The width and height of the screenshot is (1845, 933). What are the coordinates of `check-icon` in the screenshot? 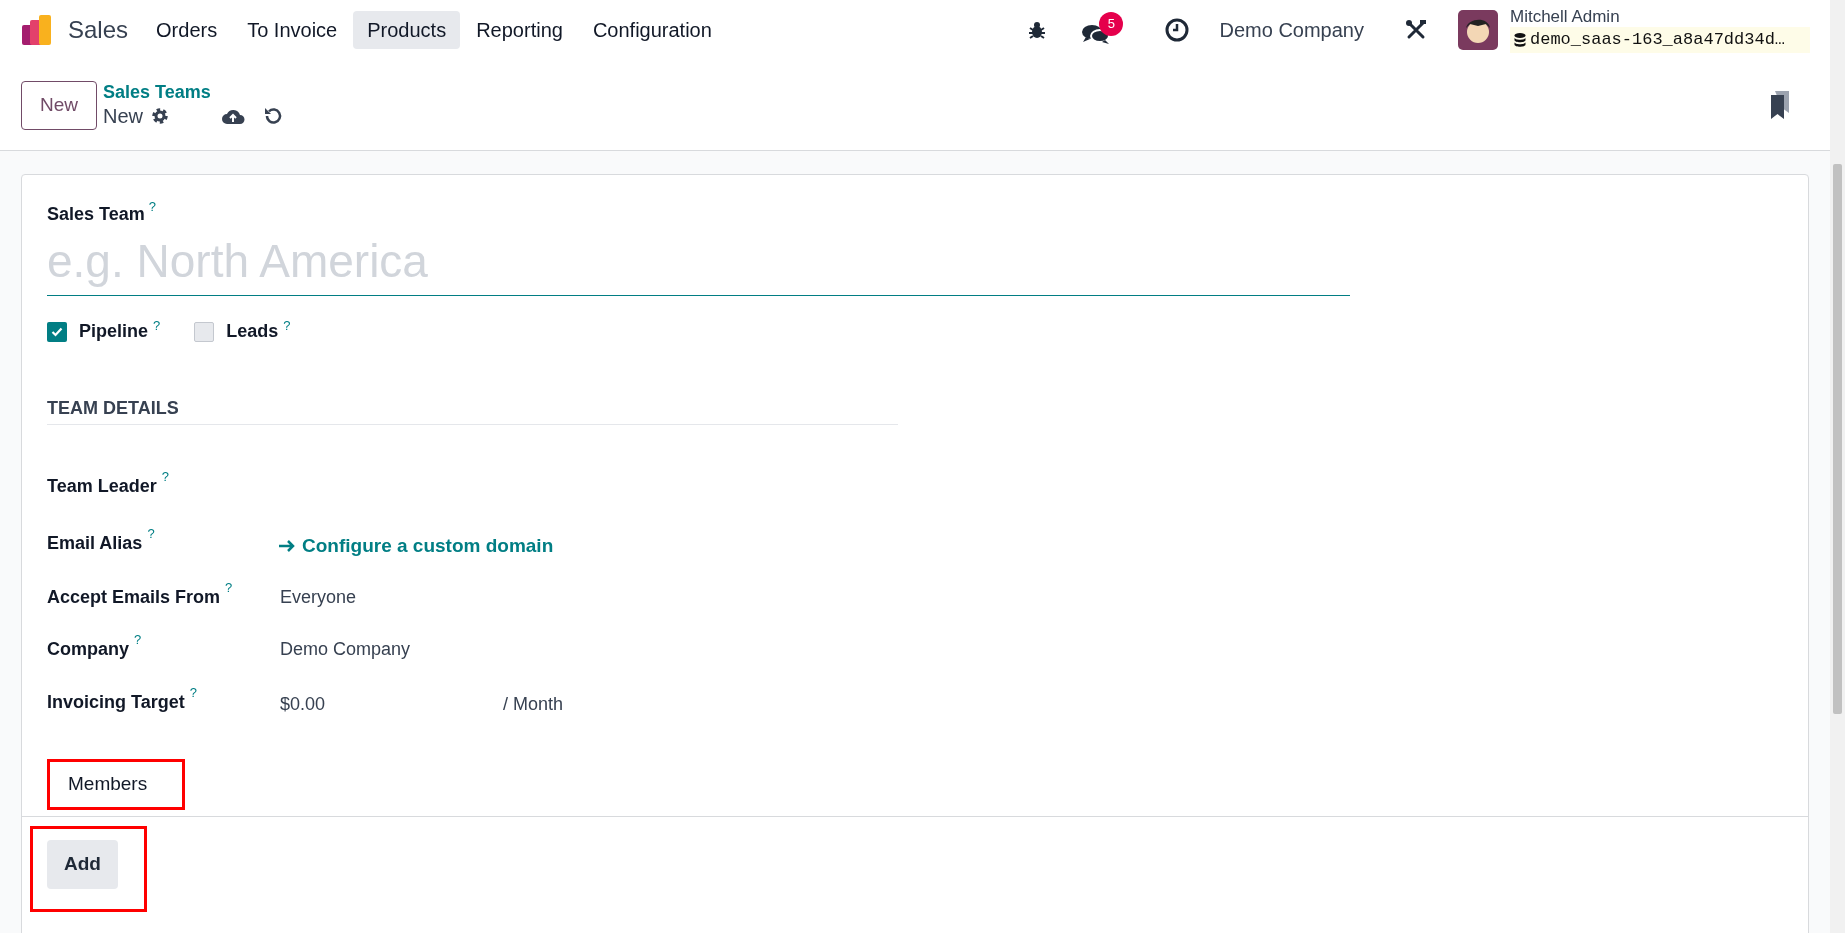 It's located at (57, 331).